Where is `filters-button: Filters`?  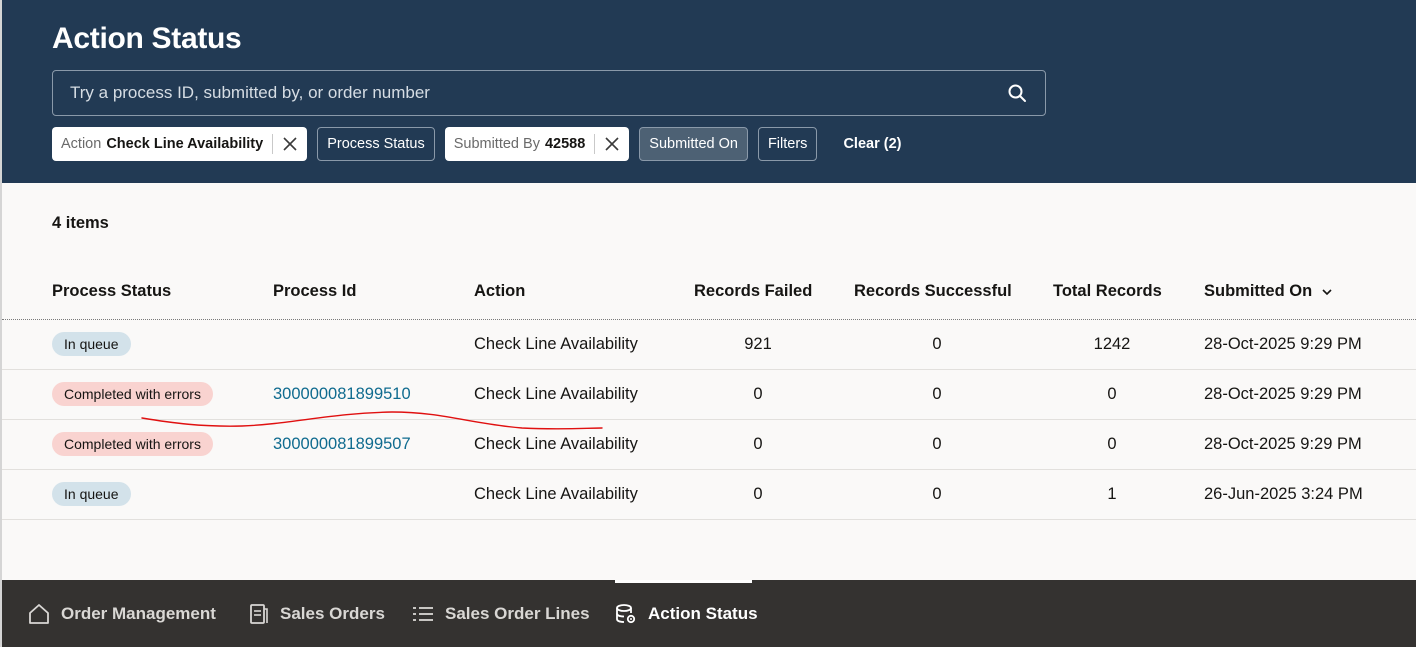
filters-button: Filters is located at coordinates (787, 144).